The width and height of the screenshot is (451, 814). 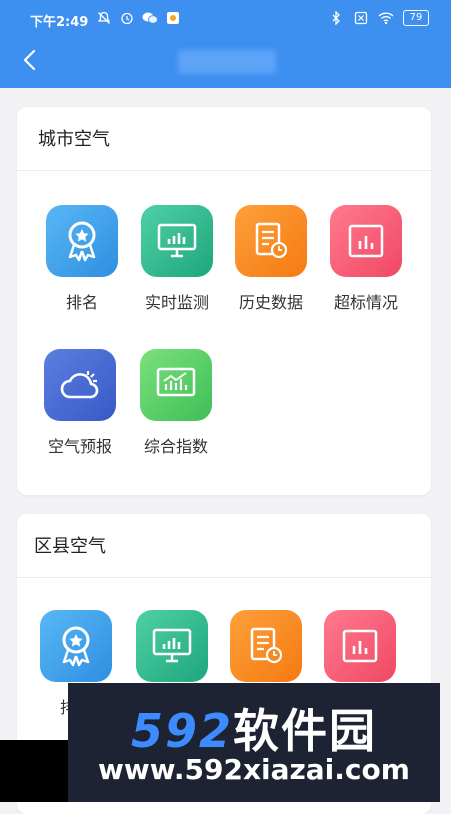 I want to click on watermark-banner: 592软件园 www.592xiazai.com, so click(x=254, y=742).